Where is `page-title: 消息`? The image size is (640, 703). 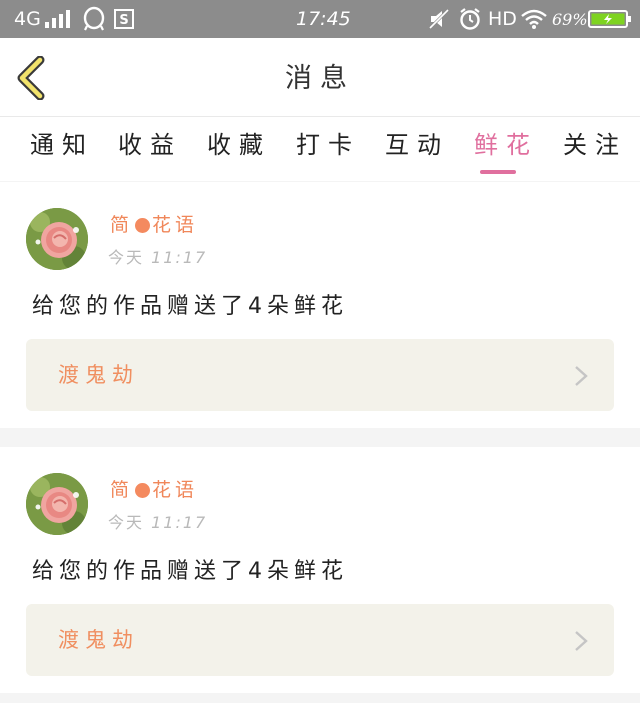
page-title: 消息 is located at coordinates (320, 78).